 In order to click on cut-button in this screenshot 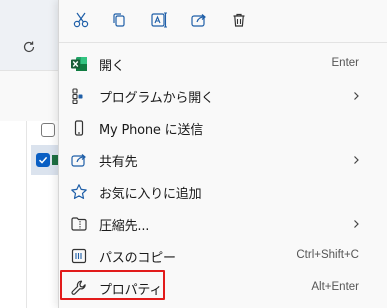, I will do `click(81, 20)`.